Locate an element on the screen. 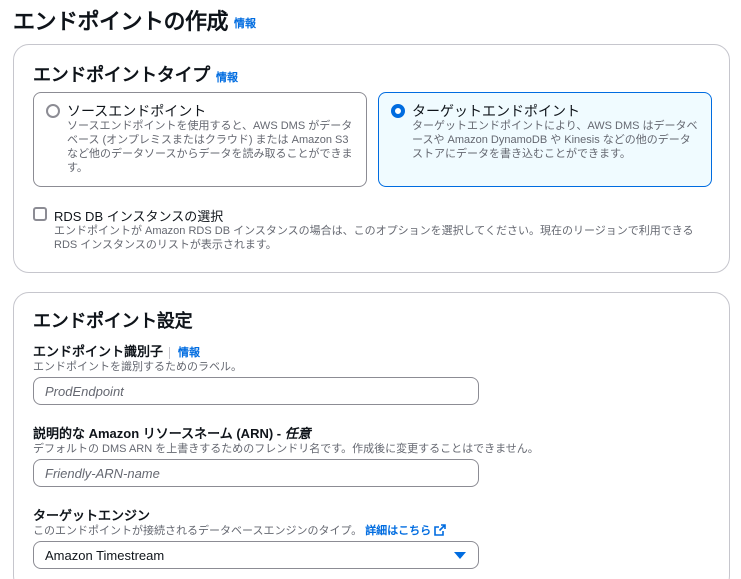 This screenshot has width=741, height=579. target-engine-value: Amazon Timestream is located at coordinates (105, 555).